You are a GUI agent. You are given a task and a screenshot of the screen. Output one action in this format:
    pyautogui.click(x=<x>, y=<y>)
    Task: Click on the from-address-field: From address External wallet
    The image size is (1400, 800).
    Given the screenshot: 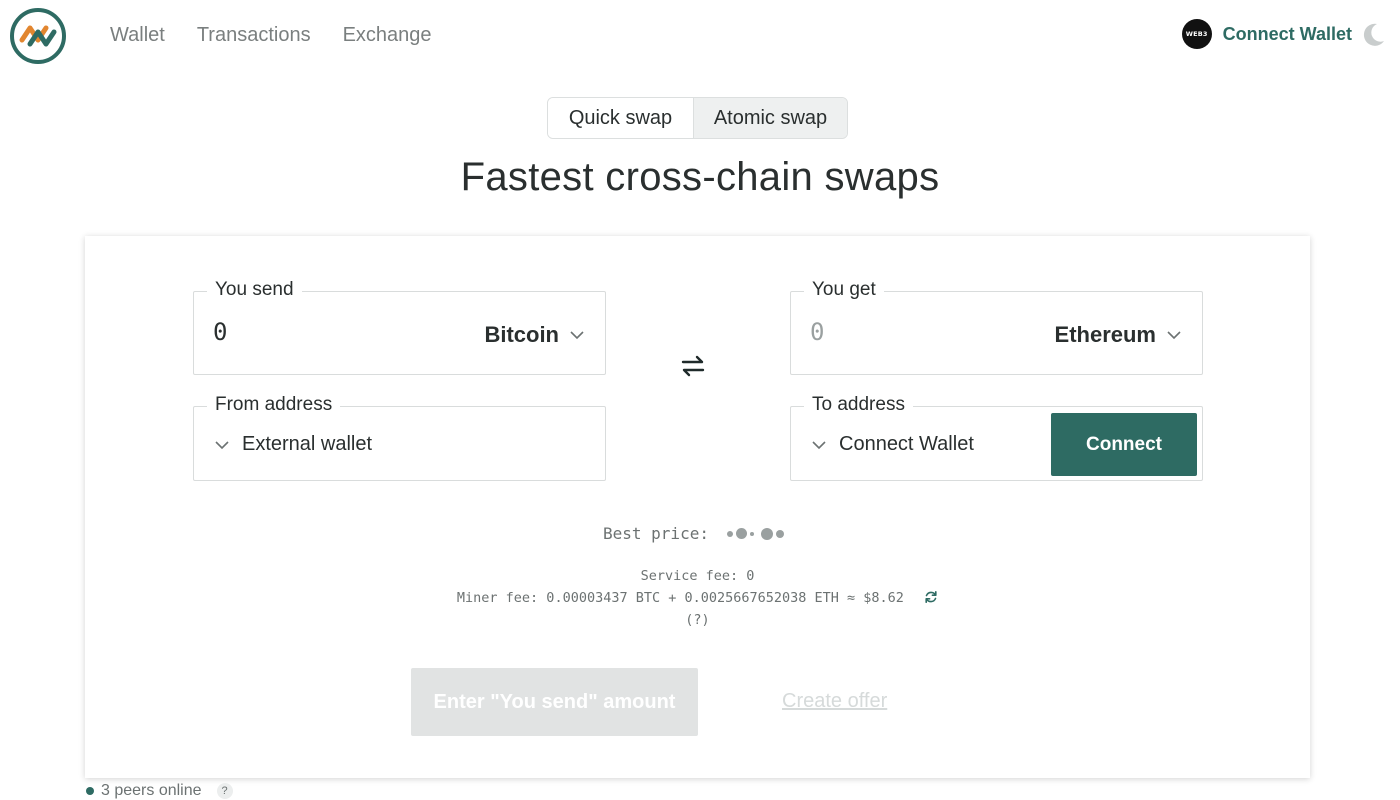 What is the action you would take?
    pyautogui.click(x=399, y=437)
    